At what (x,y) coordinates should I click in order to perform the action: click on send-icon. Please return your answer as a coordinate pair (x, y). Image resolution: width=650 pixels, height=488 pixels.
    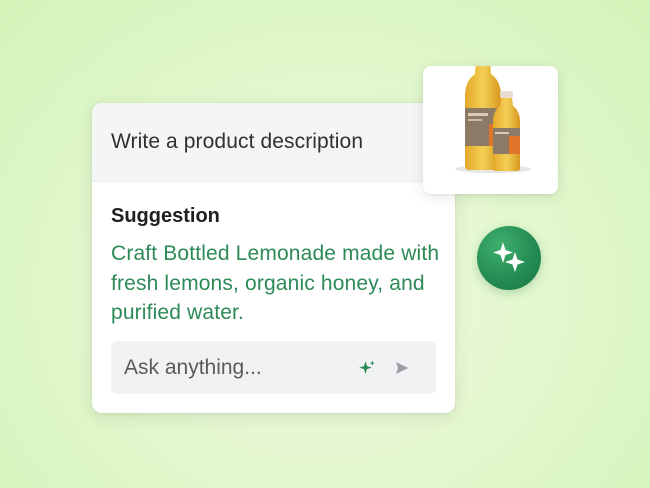
    Looking at the image, I should click on (402, 368).